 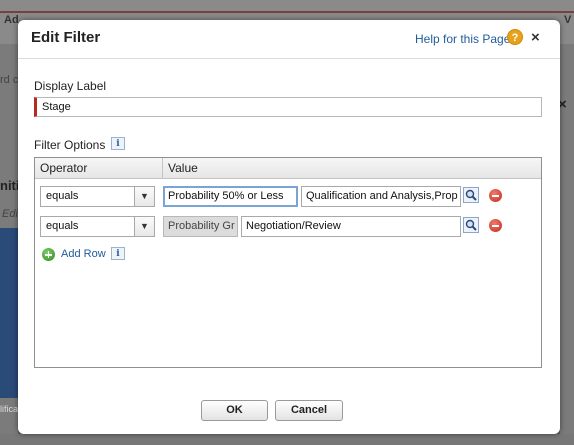 I want to click on add-row-icon, so click(x=48, y=254).